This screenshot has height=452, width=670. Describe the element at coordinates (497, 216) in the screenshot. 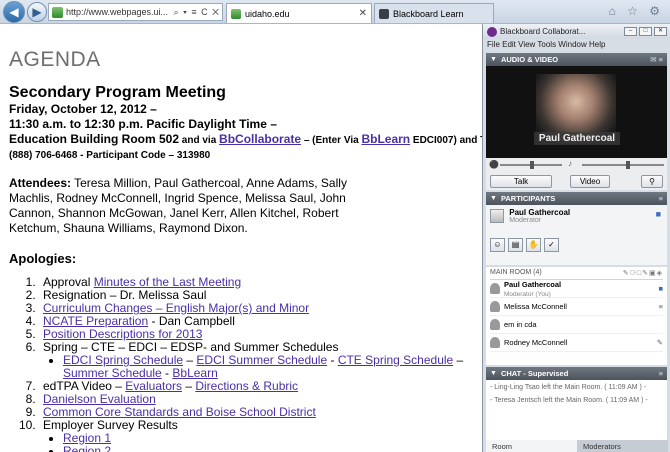

I see `avatar` at that location.